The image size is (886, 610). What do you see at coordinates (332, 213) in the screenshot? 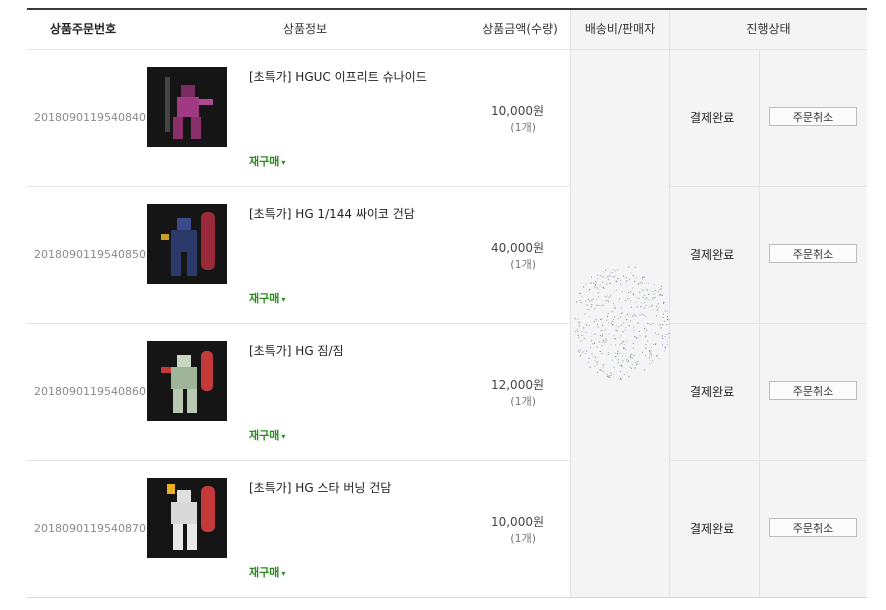
I see `product-name: [초특가] HG 1/144 싸이코 건담` at bounding box center [332, 213].